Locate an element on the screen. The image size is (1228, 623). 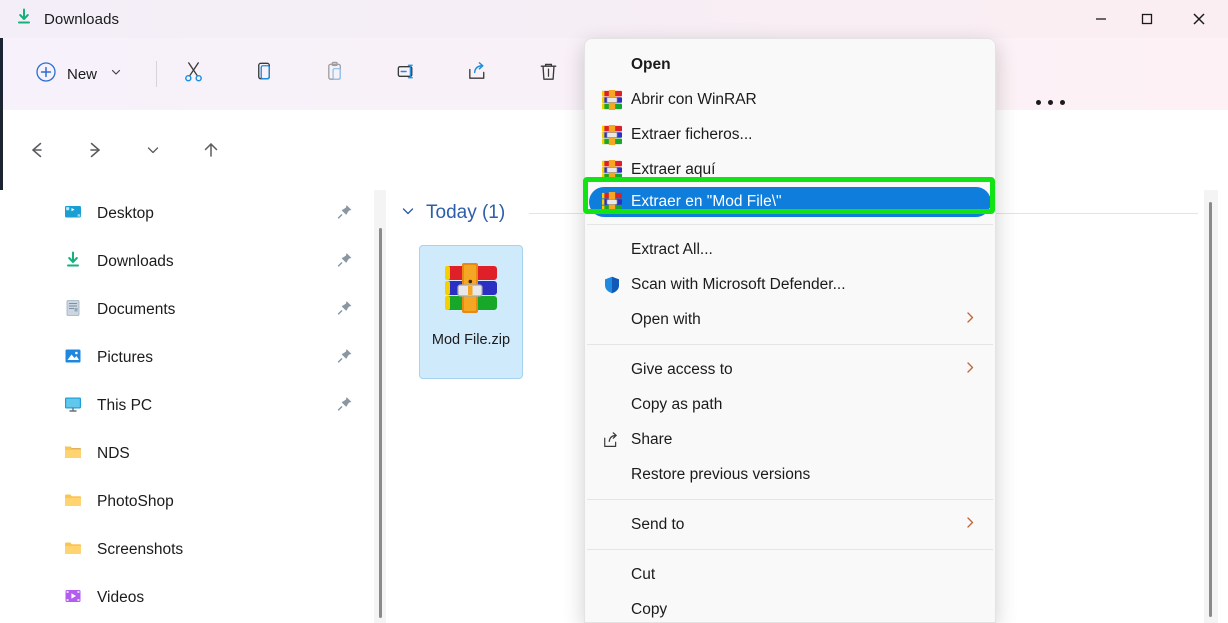
content-scrollbar-thumb is located at coordinates (1210, 409).